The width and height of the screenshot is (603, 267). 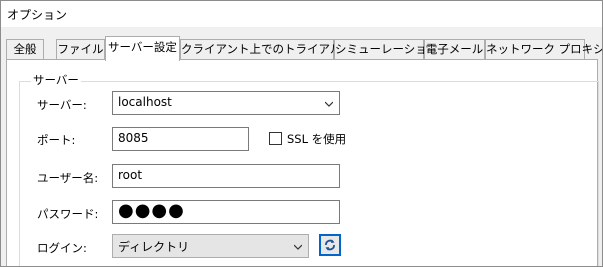 I want to click on port-label: ポート:, so click(x=56, y=140).